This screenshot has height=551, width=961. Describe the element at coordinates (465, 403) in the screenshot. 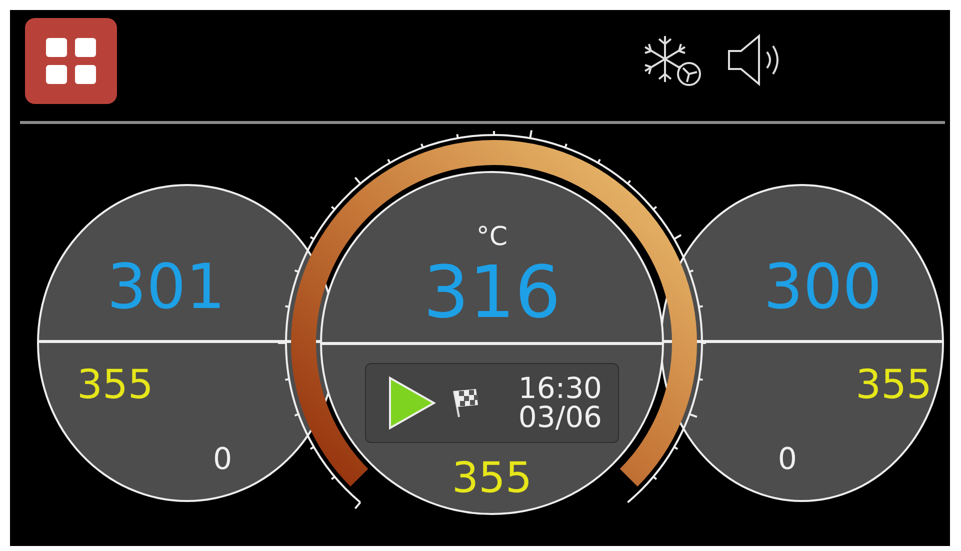

I see `checkered-flag-icon` at that location.